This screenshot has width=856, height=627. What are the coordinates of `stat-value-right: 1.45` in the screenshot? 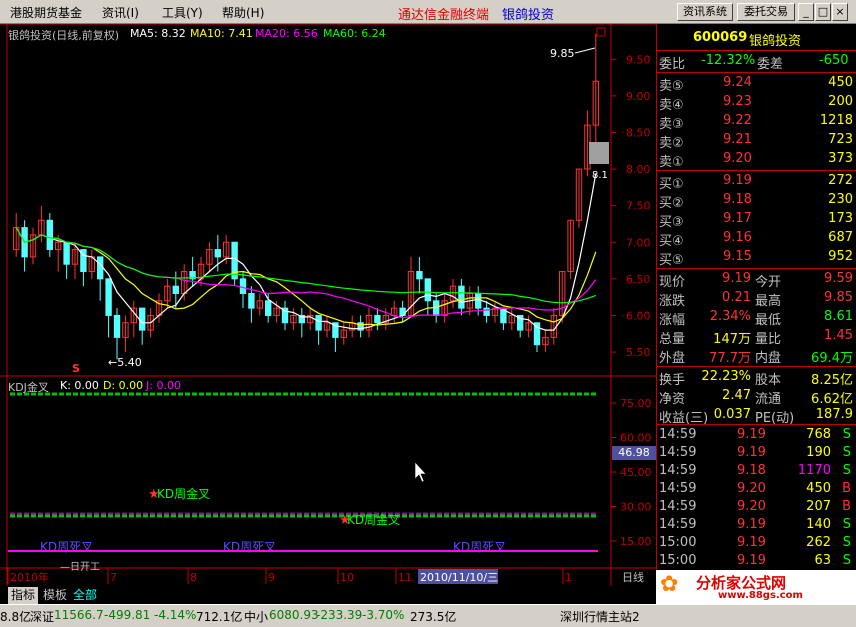 It's located at (838, 335).